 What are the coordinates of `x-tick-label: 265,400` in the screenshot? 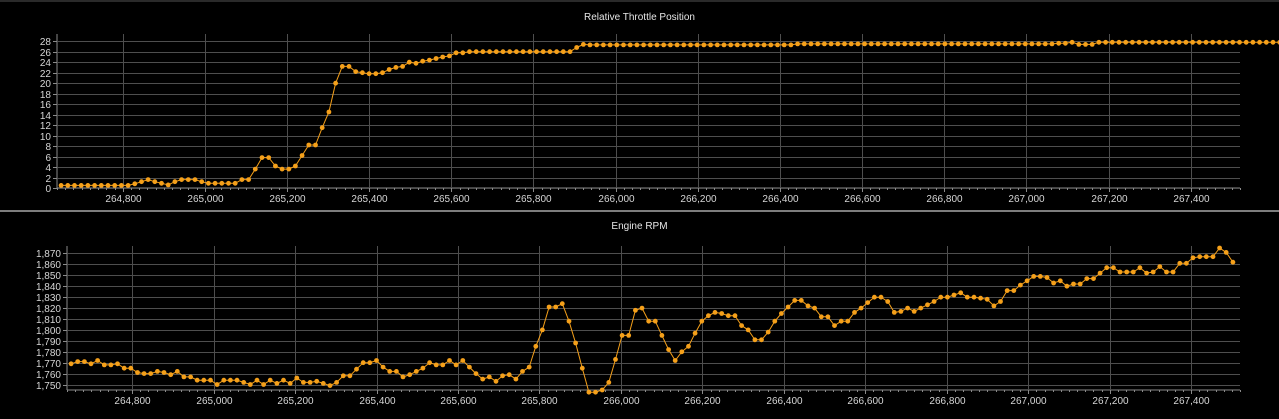 It's located at (377, 401).